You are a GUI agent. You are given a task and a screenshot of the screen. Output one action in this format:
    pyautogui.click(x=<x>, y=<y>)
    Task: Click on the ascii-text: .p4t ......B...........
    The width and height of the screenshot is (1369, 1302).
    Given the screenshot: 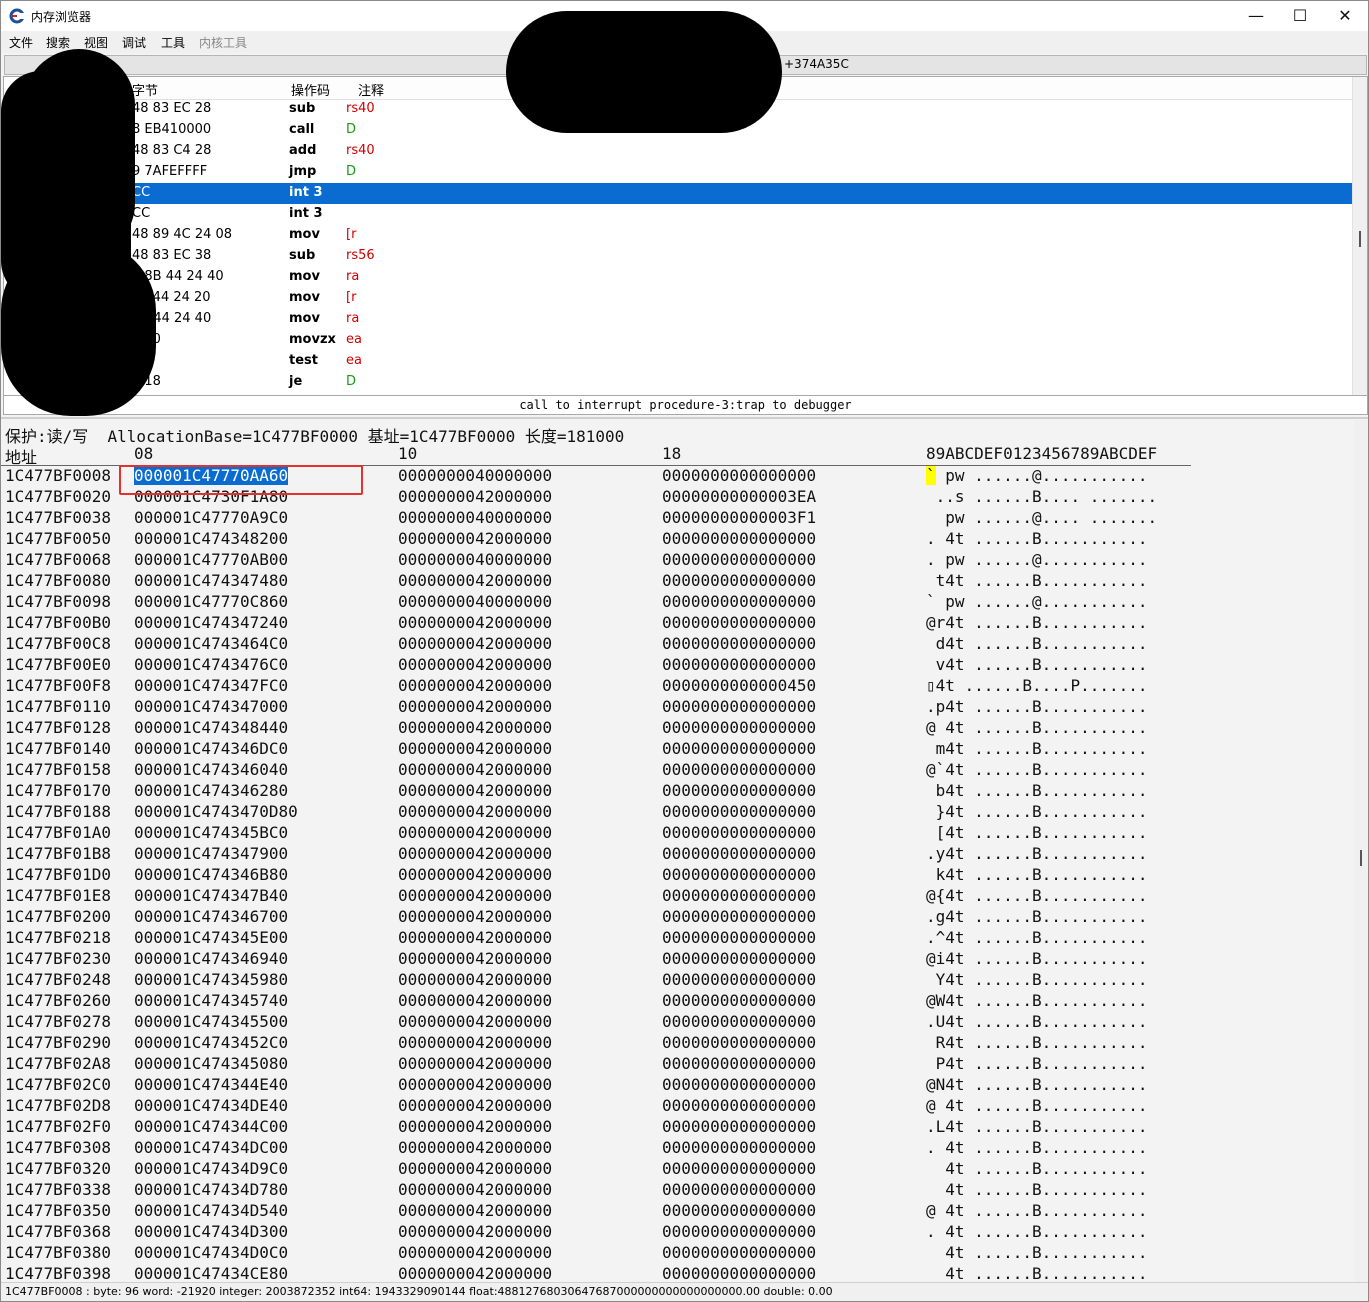 What is the action you would take?
    pyautogui.click(x=1037, y=706)
    